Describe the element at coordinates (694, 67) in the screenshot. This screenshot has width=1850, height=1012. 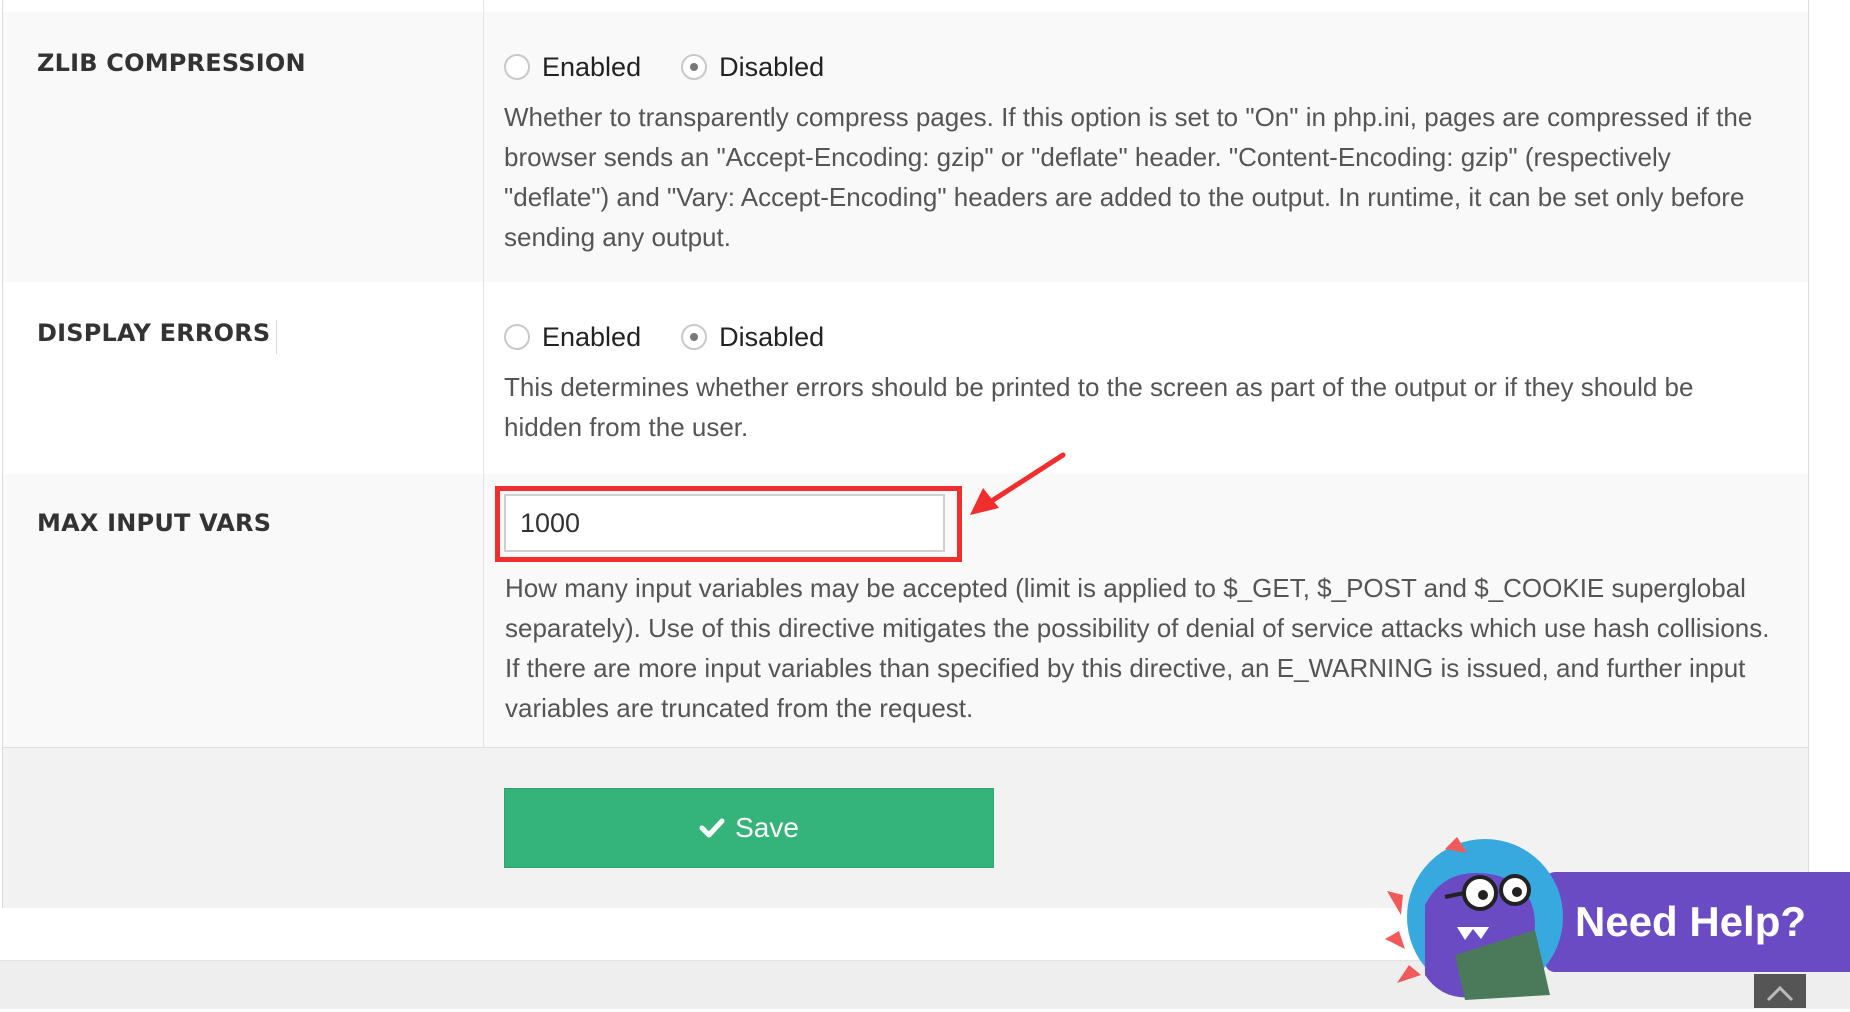
I see `zlib-disabled-radio` at that location.